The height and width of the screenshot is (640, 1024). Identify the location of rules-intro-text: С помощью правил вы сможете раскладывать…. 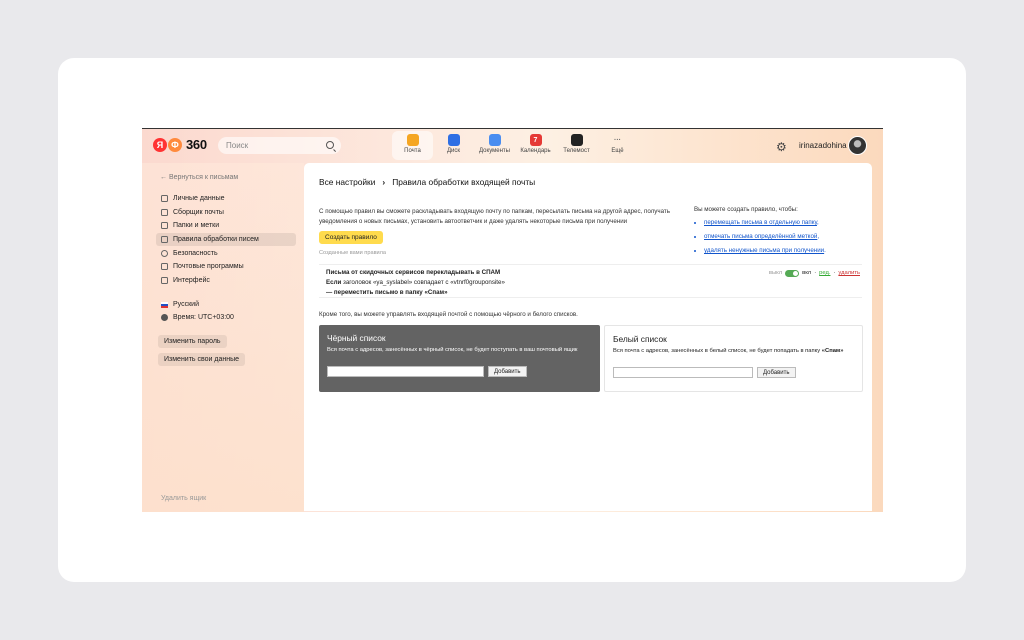
(494, 216).